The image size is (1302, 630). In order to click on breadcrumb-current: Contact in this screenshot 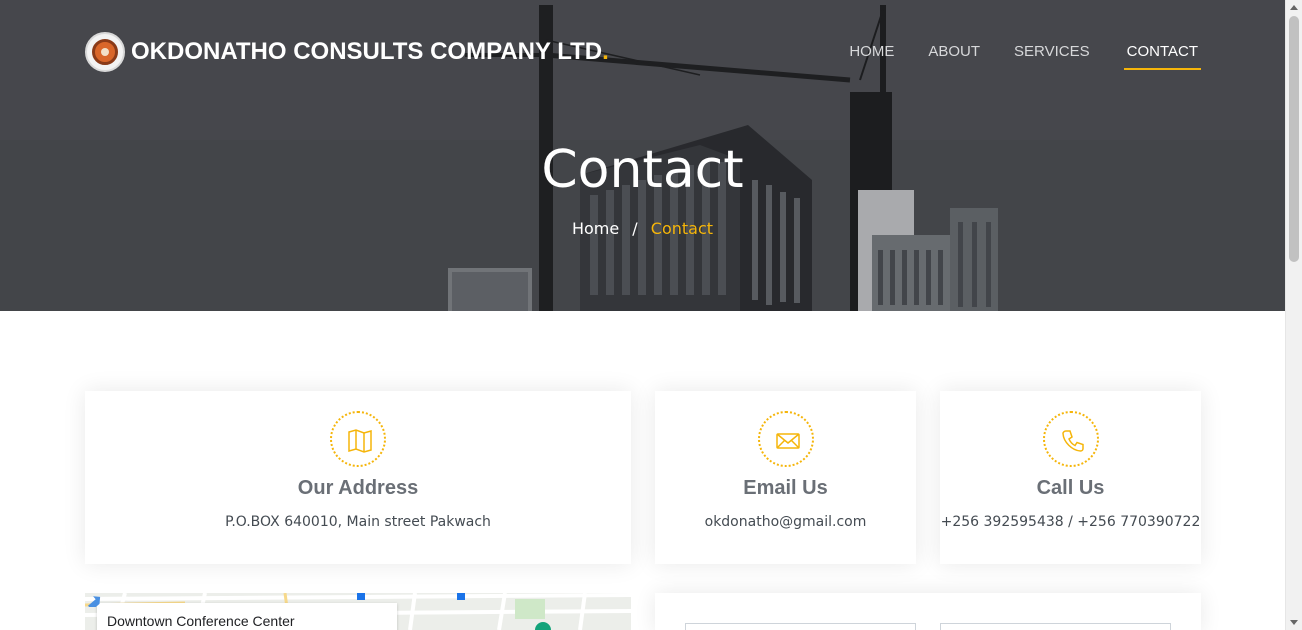, I will do `click(682, 228)`.